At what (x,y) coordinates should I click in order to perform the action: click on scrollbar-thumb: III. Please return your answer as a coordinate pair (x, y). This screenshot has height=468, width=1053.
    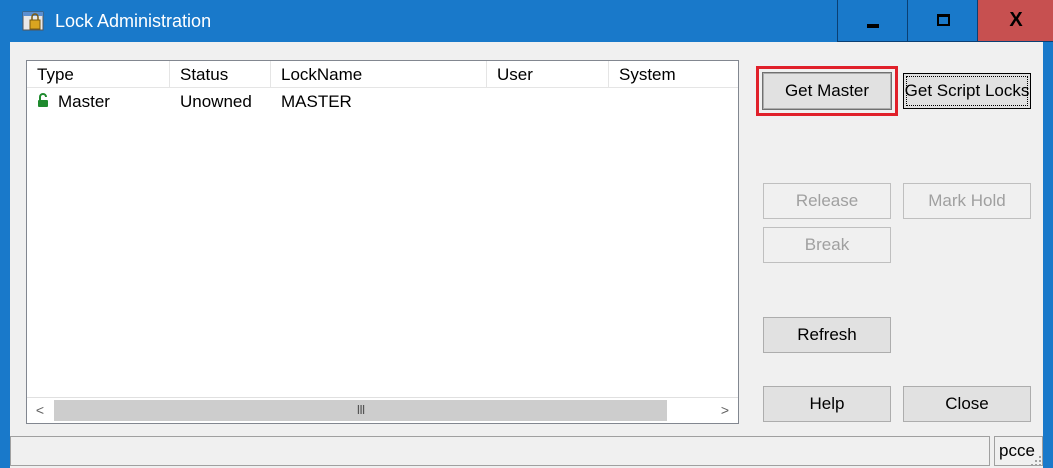
    Looking at the image, I should click on (360, 410).